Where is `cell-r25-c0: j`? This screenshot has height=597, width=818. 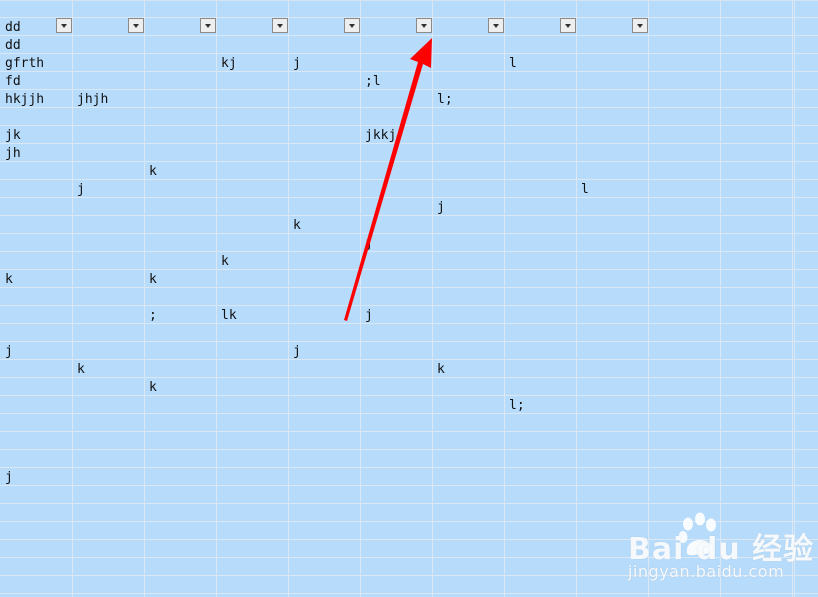 cell-r25-c0: j is located at coordinates (35, 478).